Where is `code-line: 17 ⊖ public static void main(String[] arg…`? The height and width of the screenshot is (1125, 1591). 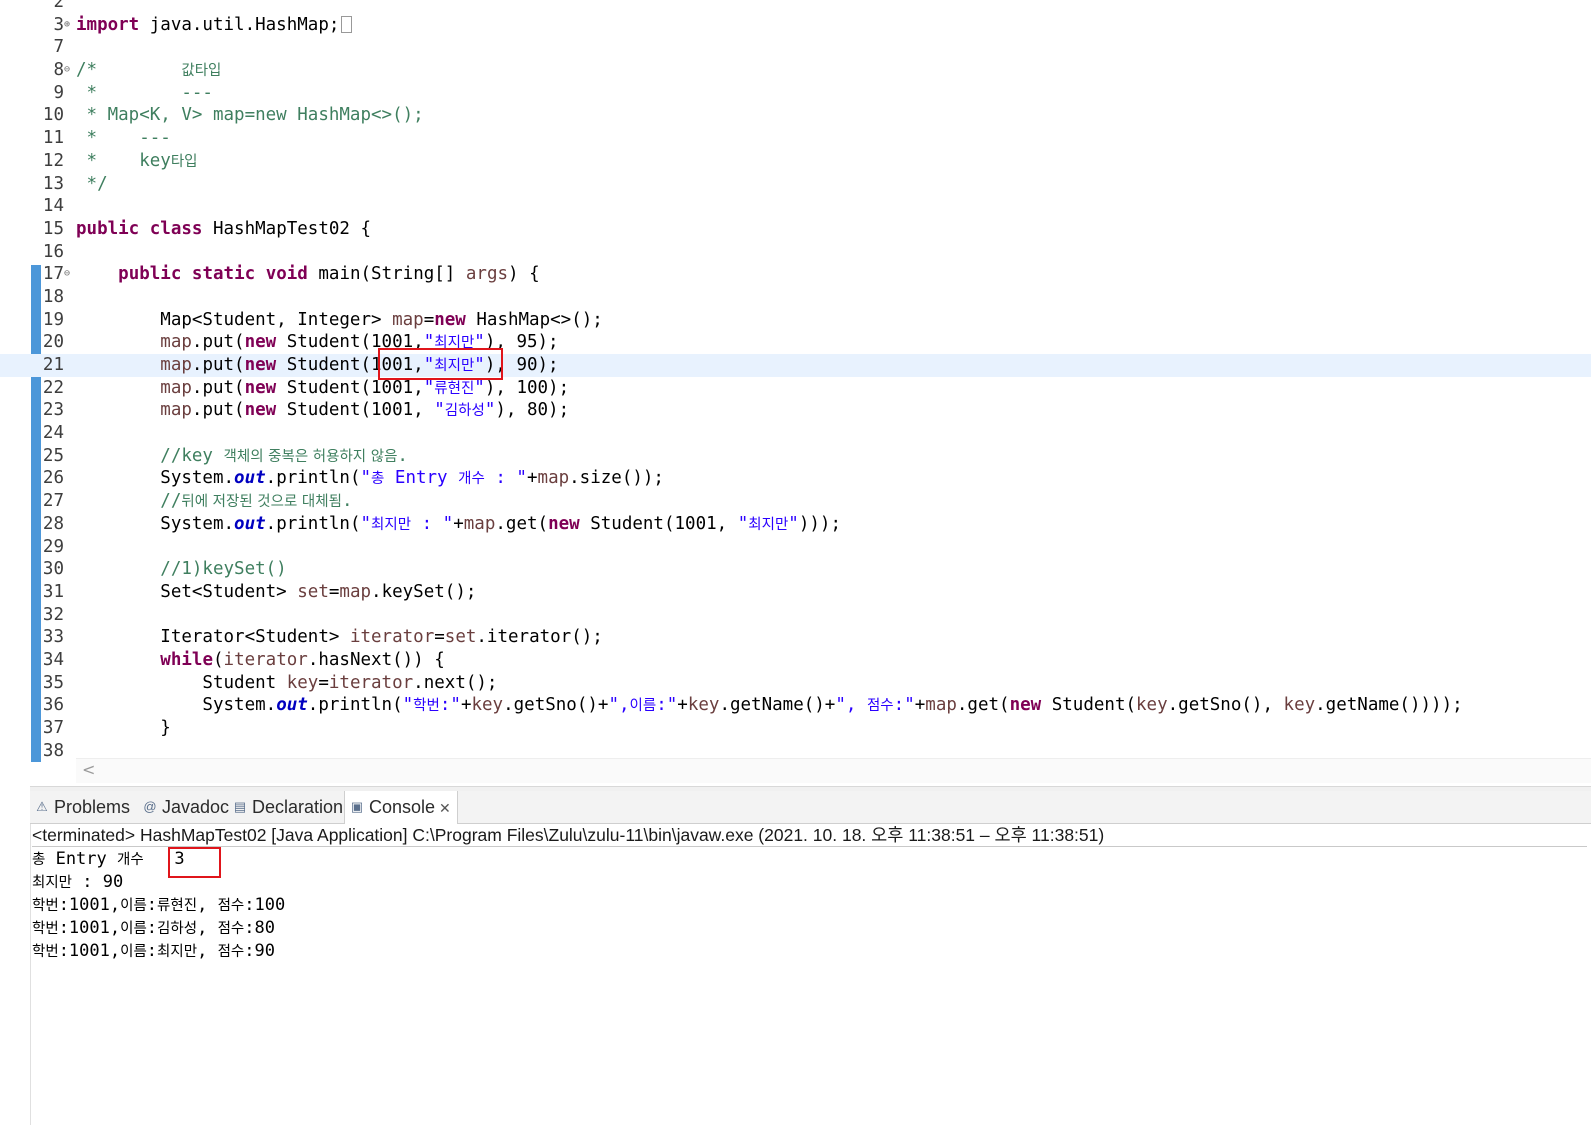 code-line: 17 ⊖ public static void main(String[] arg… is located at coordinates (795, 274).